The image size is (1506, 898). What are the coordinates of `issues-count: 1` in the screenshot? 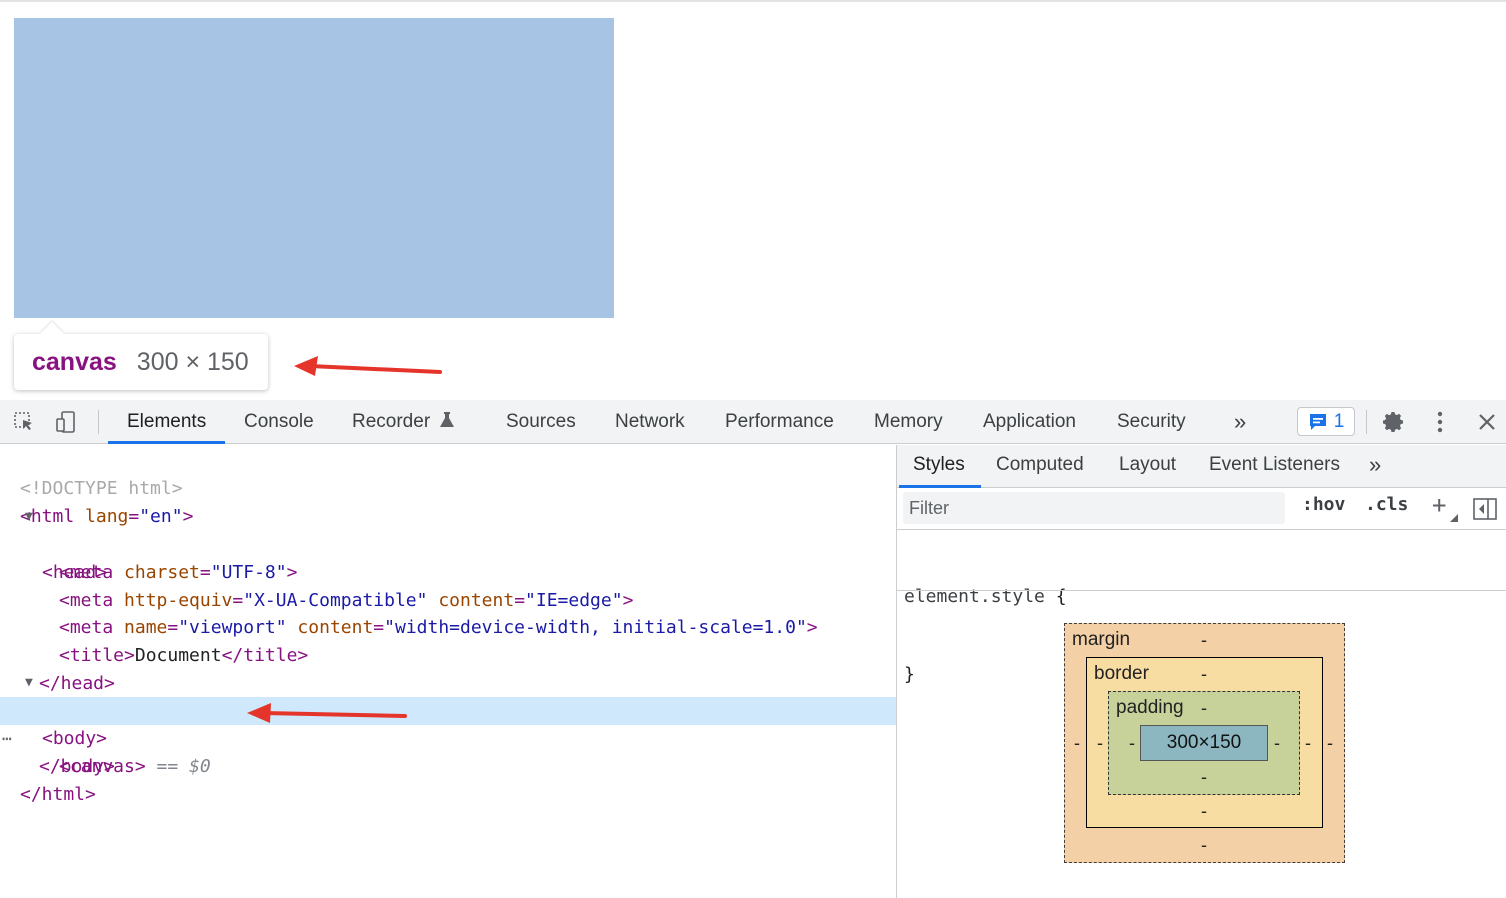 It's located at (1339, 421).